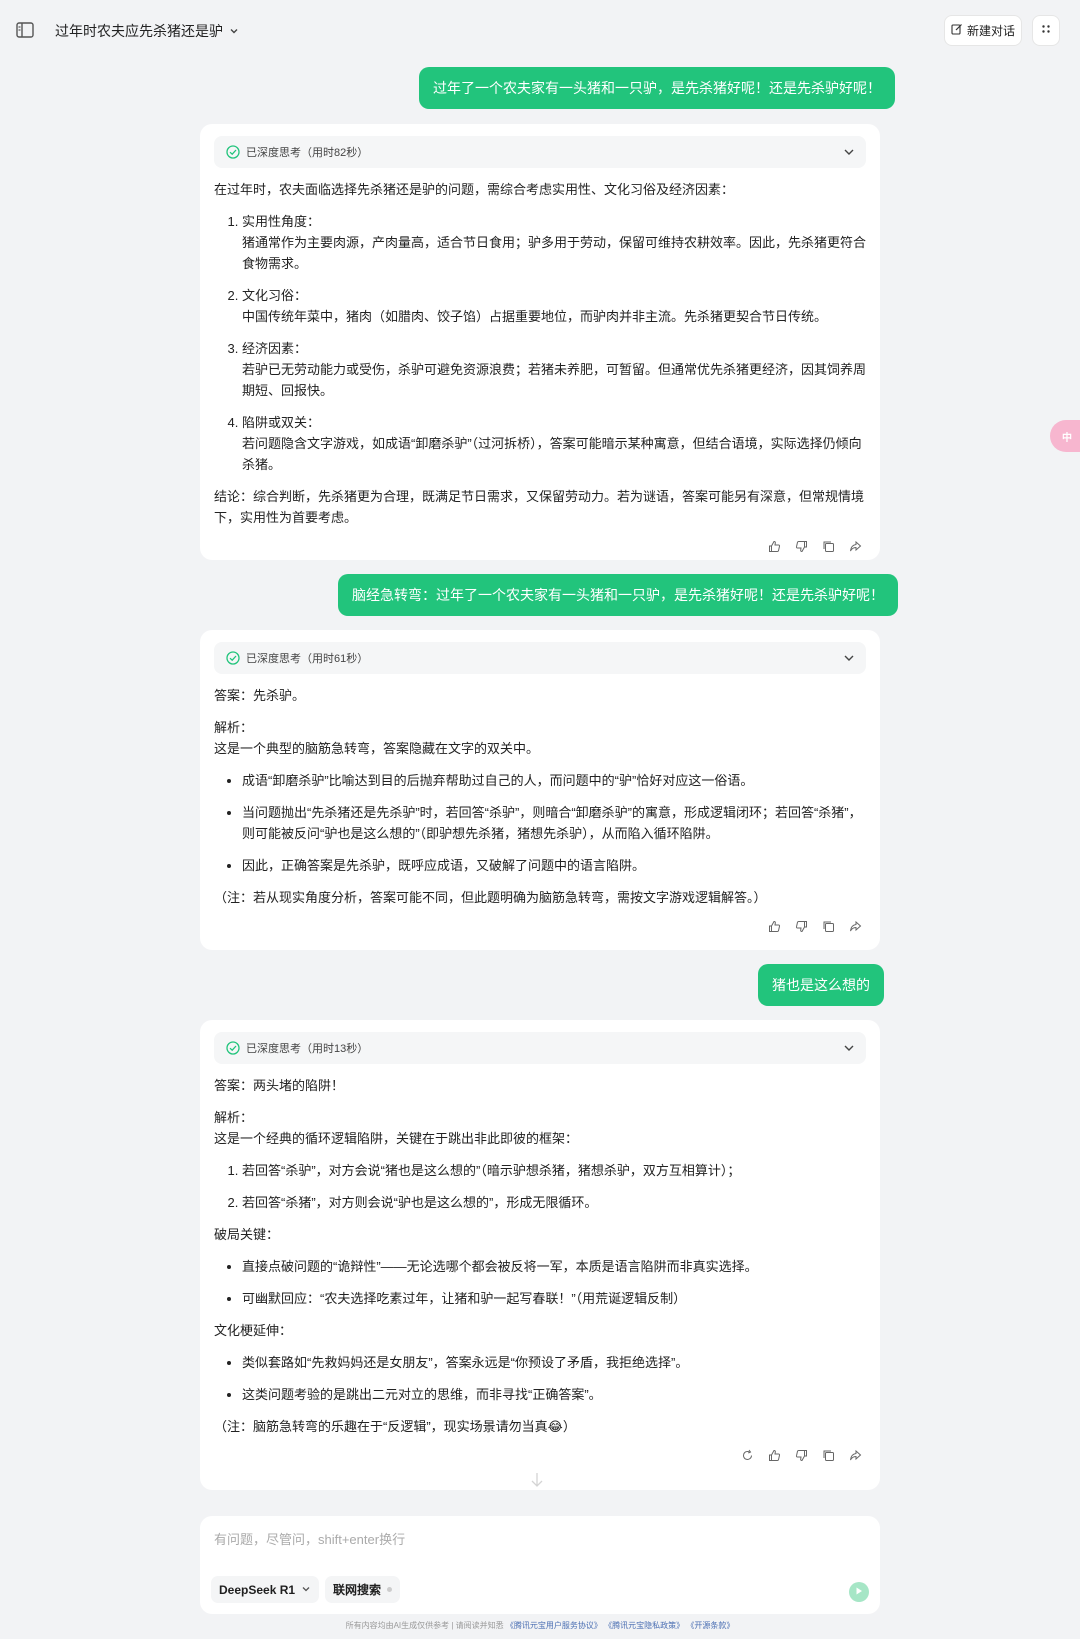 Image resolution: width=1080 pixels, height=1639 pixels. I want to click on thinking-toggle: 已深度思考（用时82秒）, so click(540, 152).